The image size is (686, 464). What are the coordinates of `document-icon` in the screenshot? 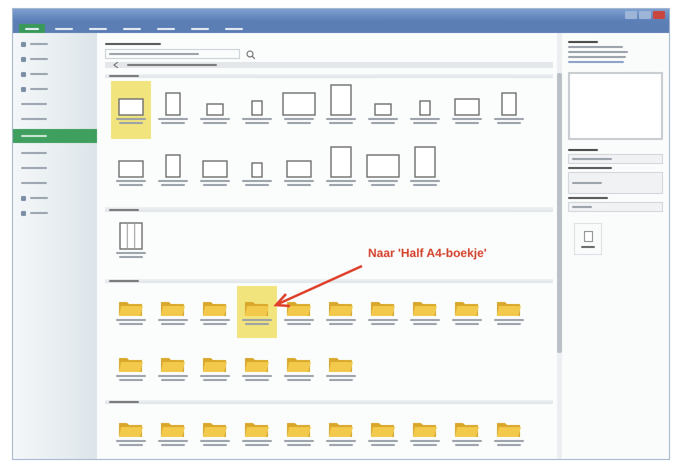 It's located at (588, 236).